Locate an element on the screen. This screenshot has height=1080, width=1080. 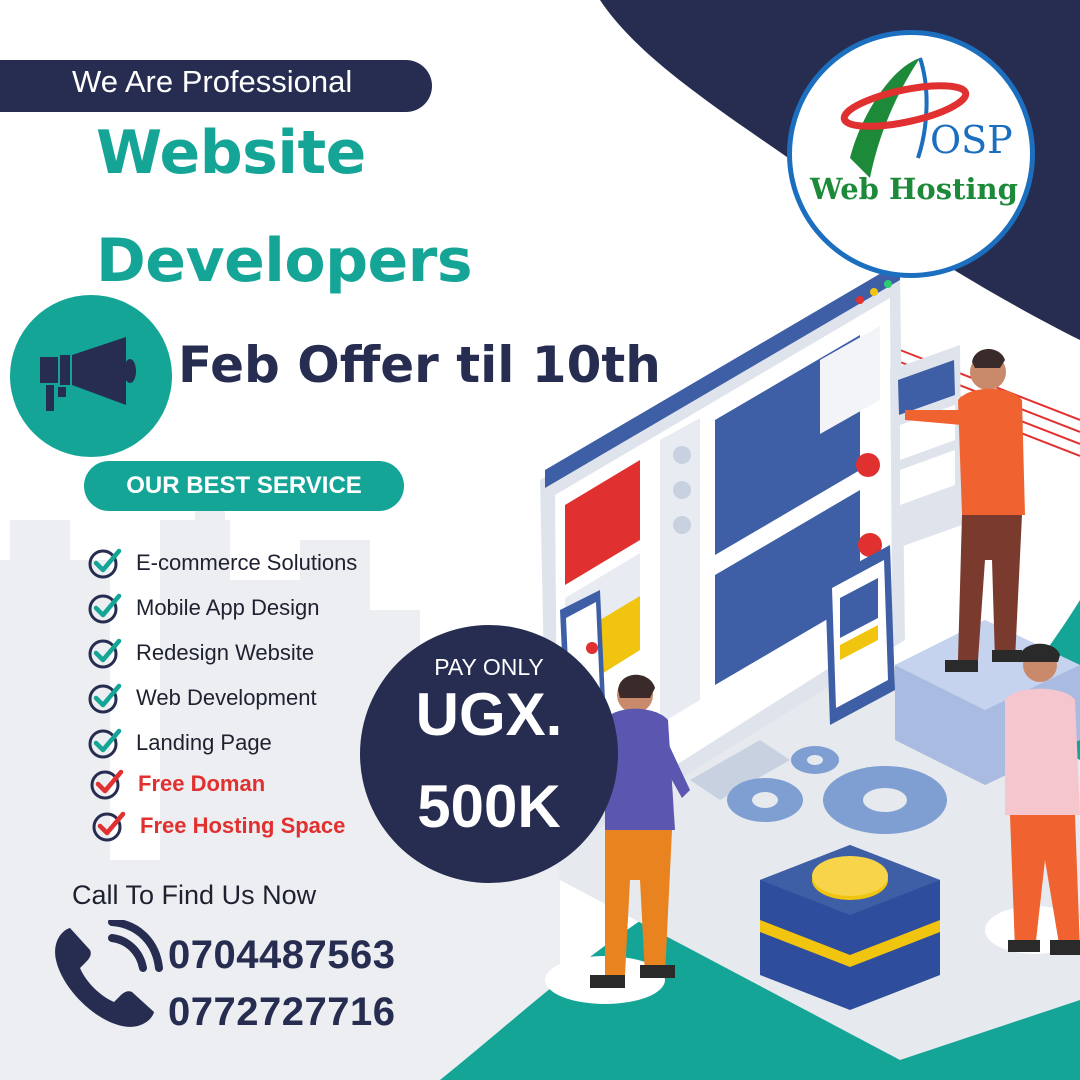
service-item-label: E-commerce Solutions is located at coordinates (247, 562).